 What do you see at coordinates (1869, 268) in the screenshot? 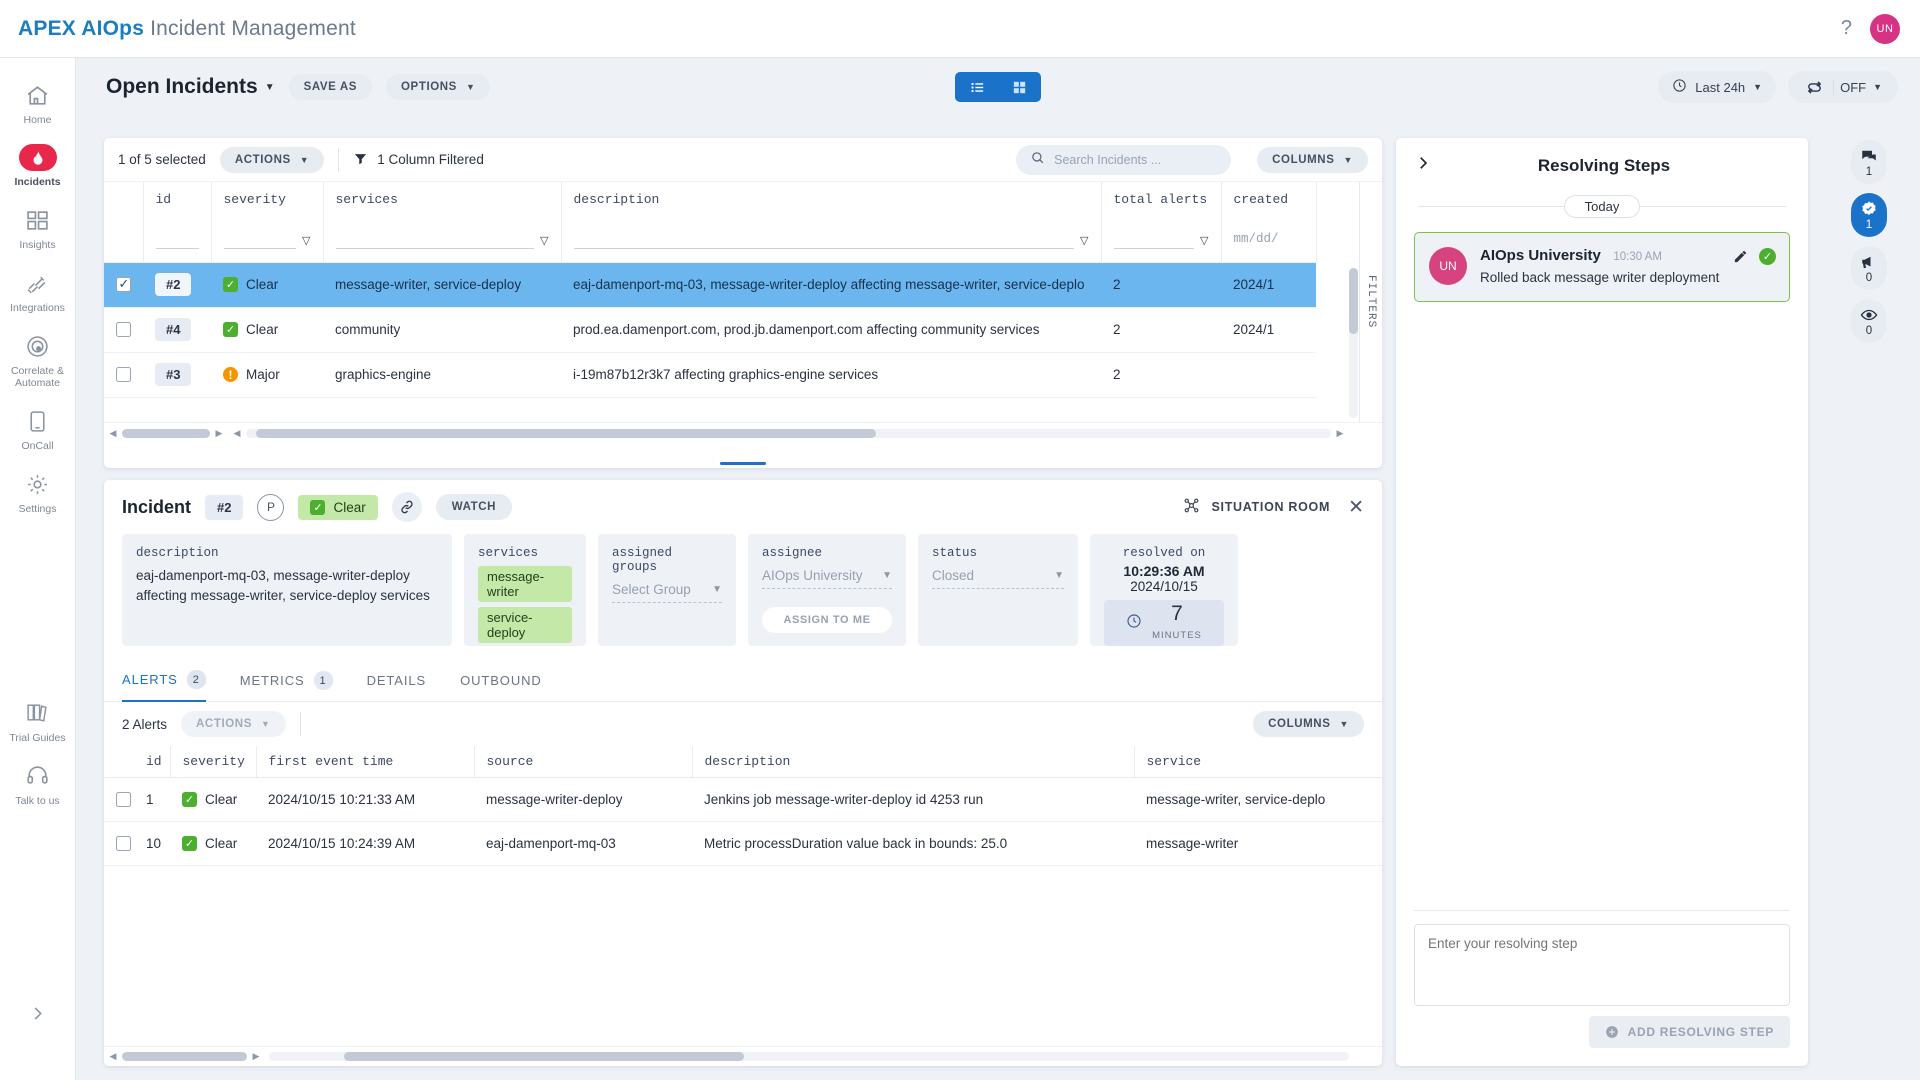
I see `megaphone-icon-button: 0` at bounding box center [1869, 268].